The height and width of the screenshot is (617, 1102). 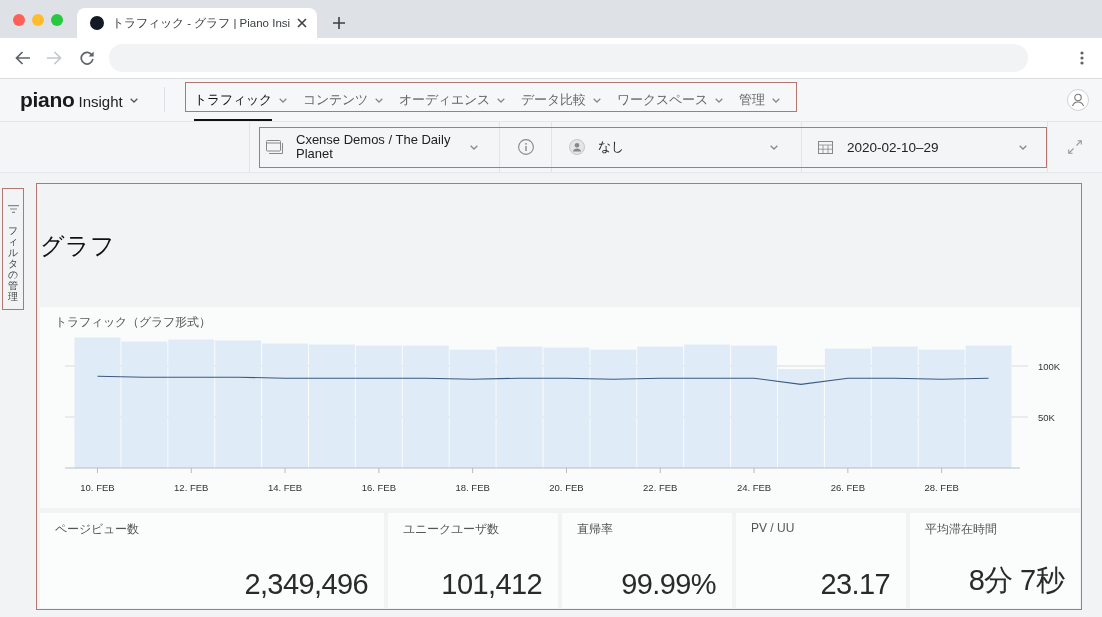 I want to click on metric-label: ページビュー数, so click(x=97, y=529).